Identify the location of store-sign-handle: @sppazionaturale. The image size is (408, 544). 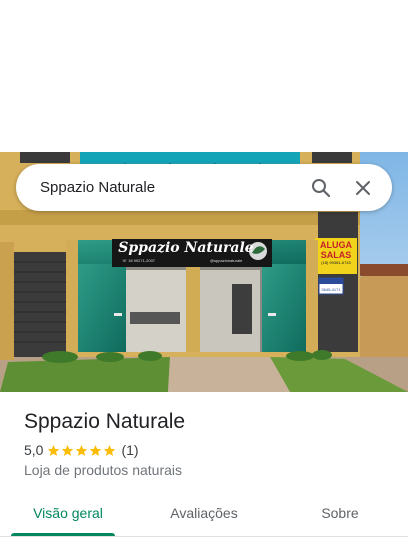
(226, 260).